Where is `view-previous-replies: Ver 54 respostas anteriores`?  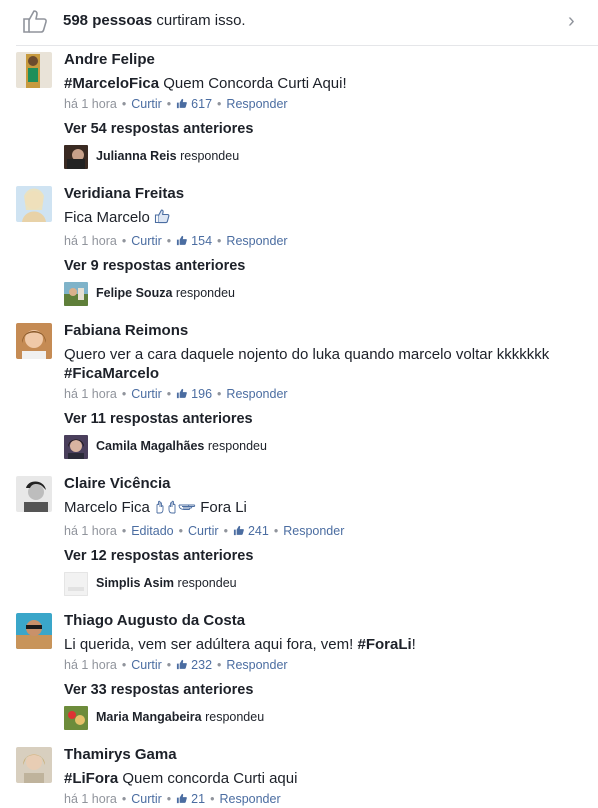
view-previous-replies: Ver 54 respostas anteriores is located at coordinates (158, 129).